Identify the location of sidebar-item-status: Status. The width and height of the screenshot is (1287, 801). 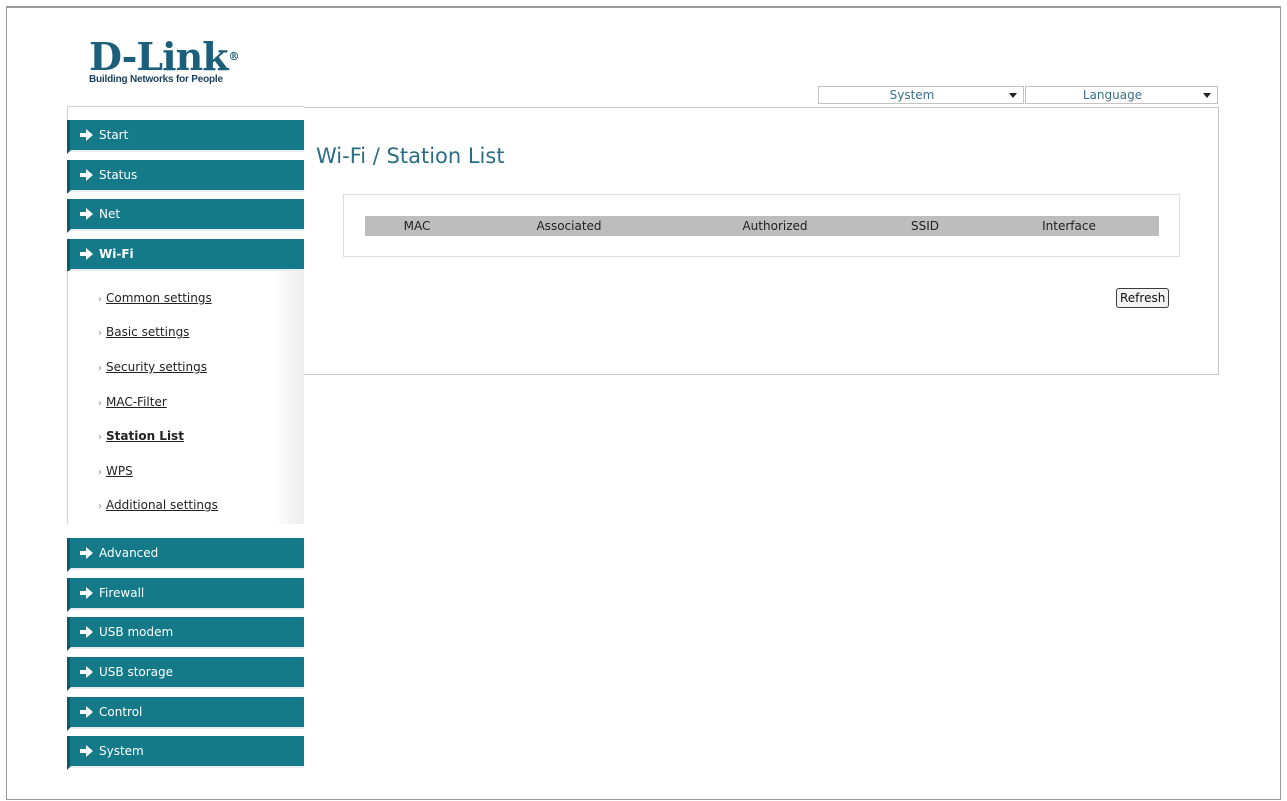
(185, 177).